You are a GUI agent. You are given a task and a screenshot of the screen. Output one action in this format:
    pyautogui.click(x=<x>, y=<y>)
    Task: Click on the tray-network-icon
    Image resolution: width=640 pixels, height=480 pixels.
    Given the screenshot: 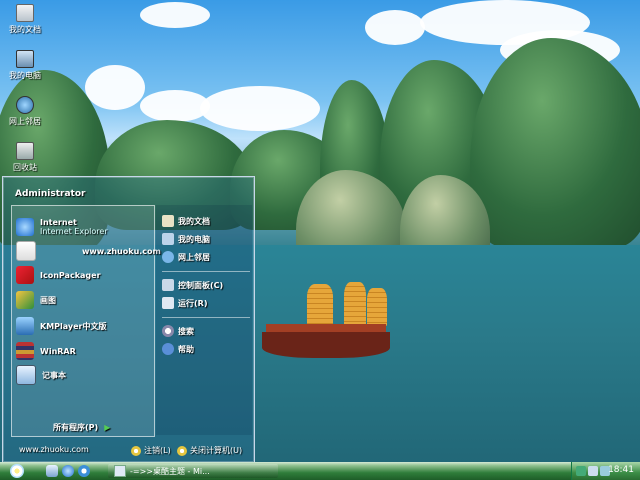 What is the action you would take?
    pyautogui.click(x=593, y=471)
    